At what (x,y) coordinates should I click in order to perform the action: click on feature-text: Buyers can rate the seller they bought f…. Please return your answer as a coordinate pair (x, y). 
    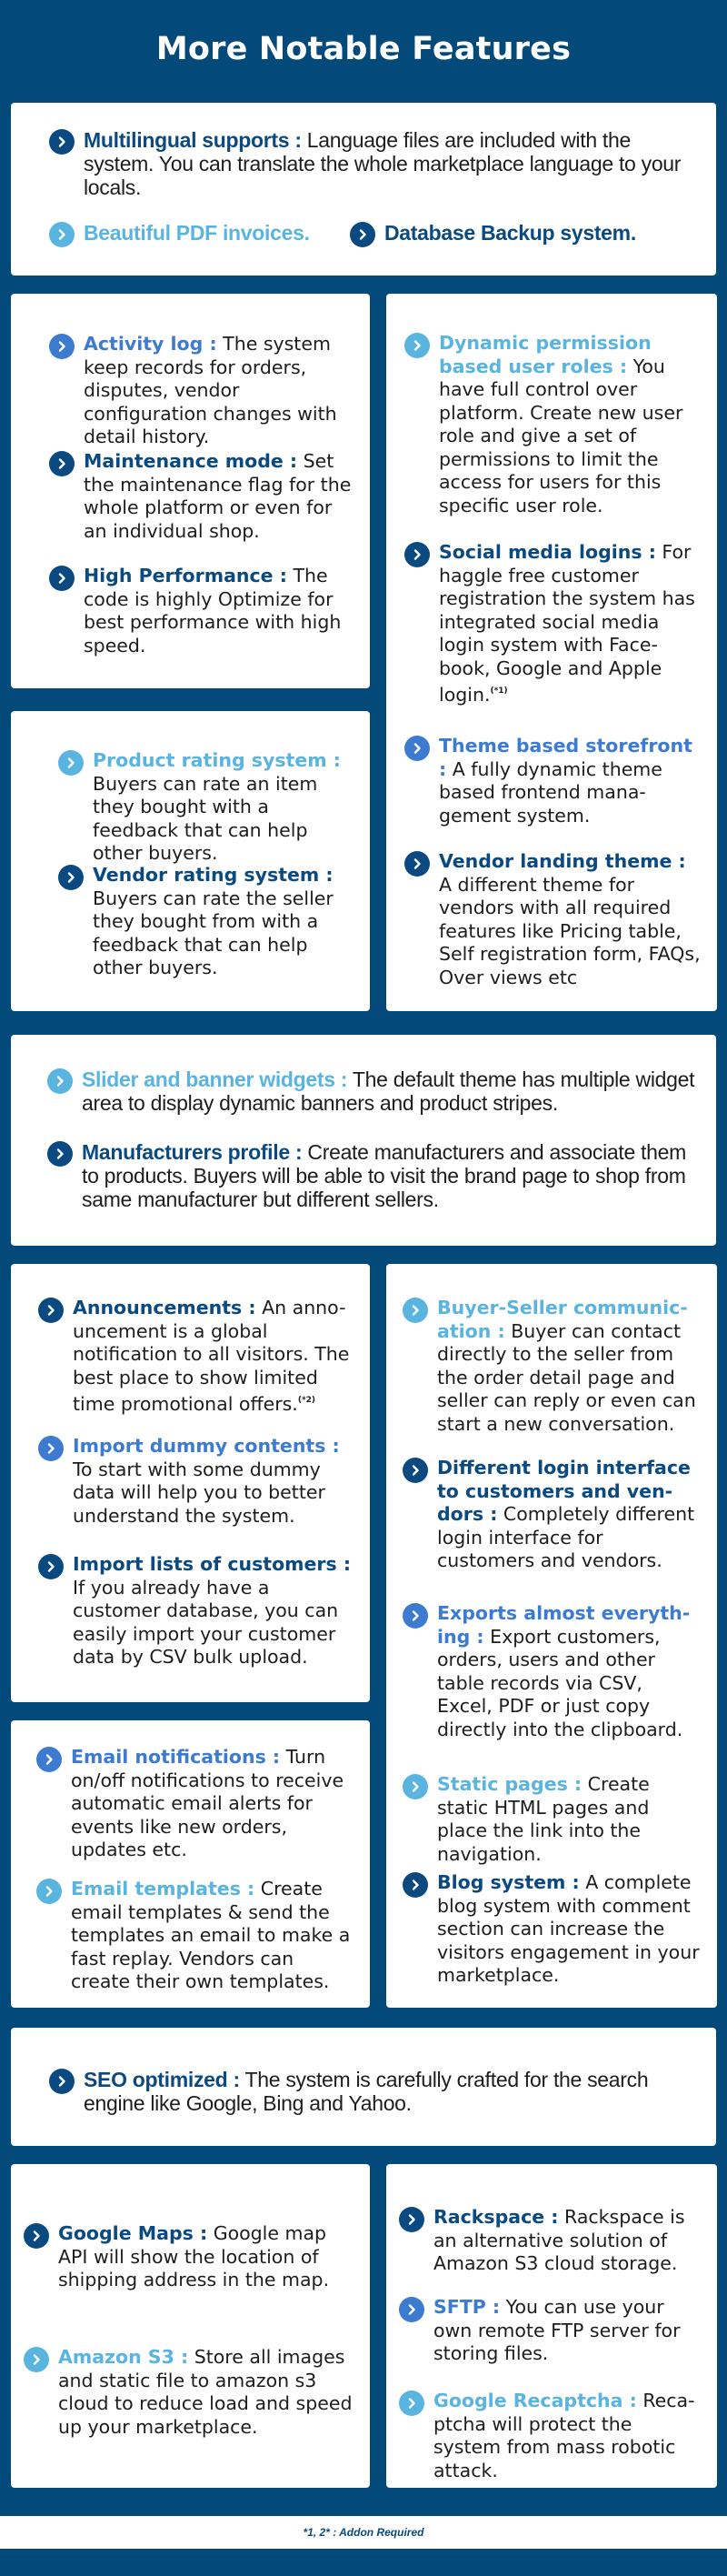
    Looking at the image, I should click on (213, 933).